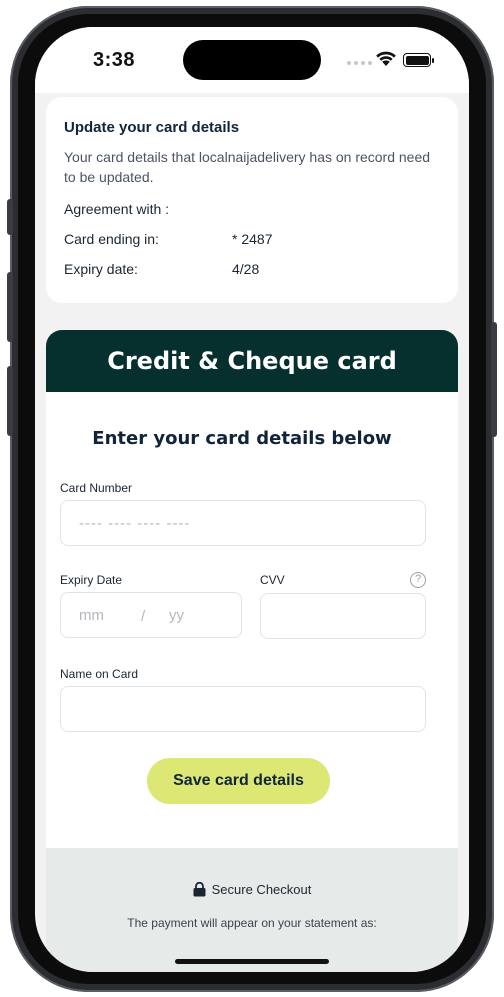 The width and height of the screenshot is (504, 997). I want to click on status-time: 3:38, so click(114, 60).